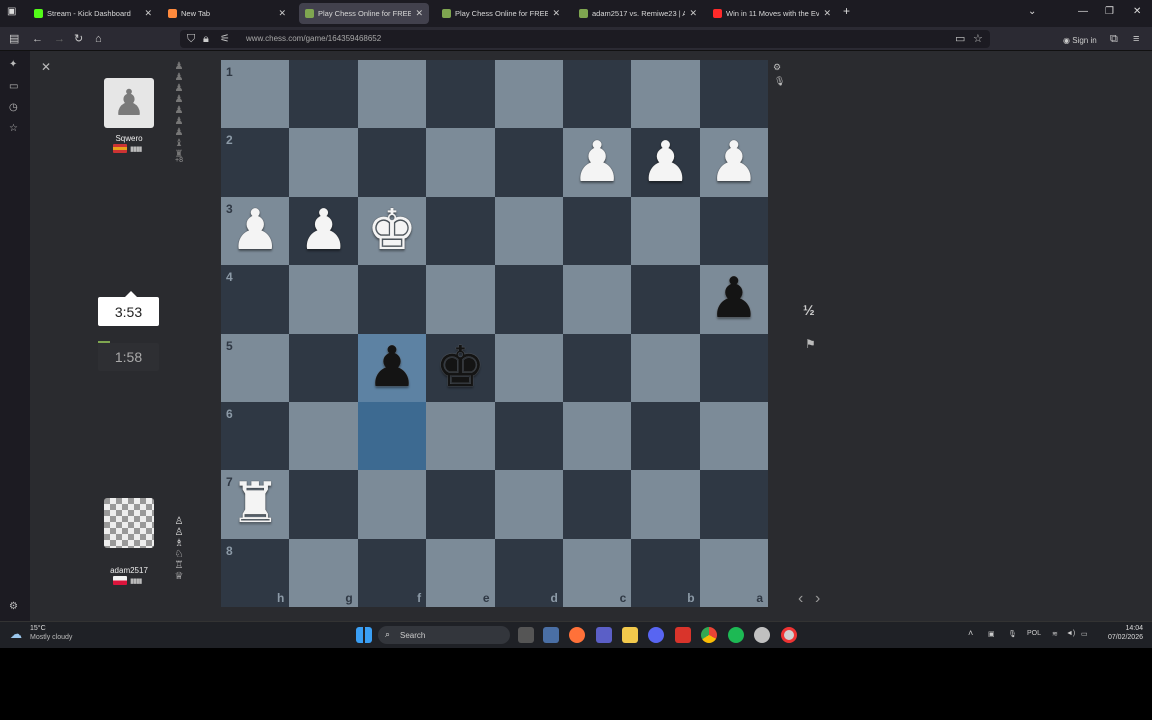 This screenshot has height=720, width=1152. I want to click on bottom-player-name: adam2517, so click(129, 570).